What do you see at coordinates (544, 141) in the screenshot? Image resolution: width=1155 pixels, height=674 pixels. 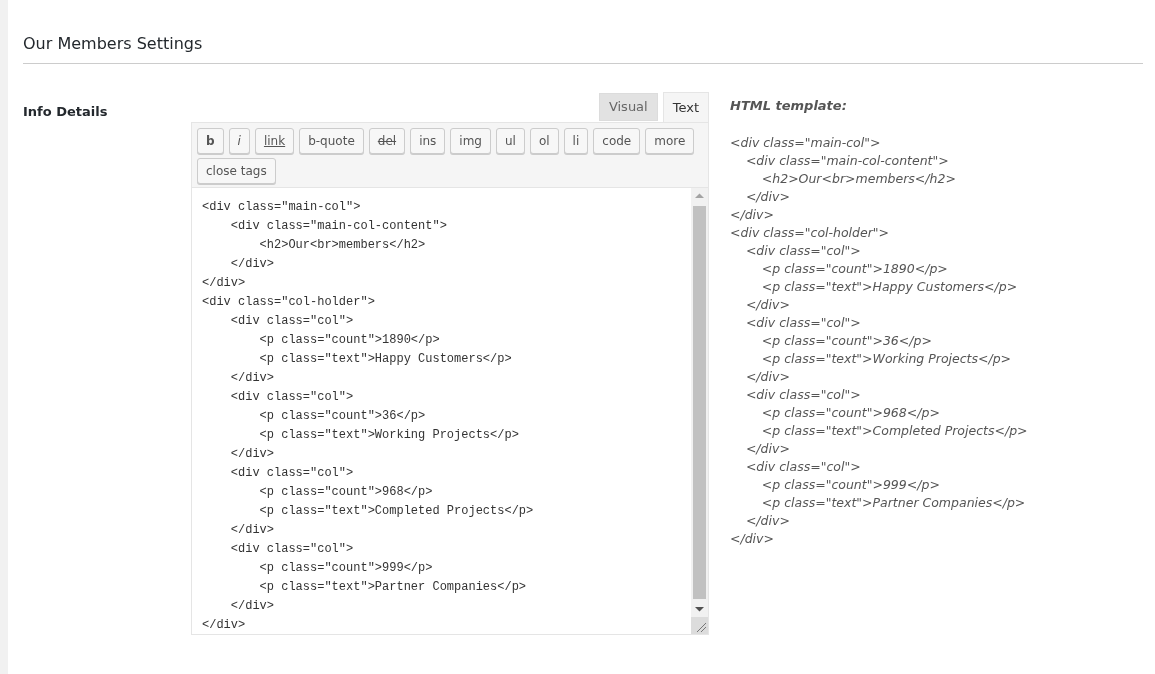 I see `format-button: ol` at bounding box center [544, 141].